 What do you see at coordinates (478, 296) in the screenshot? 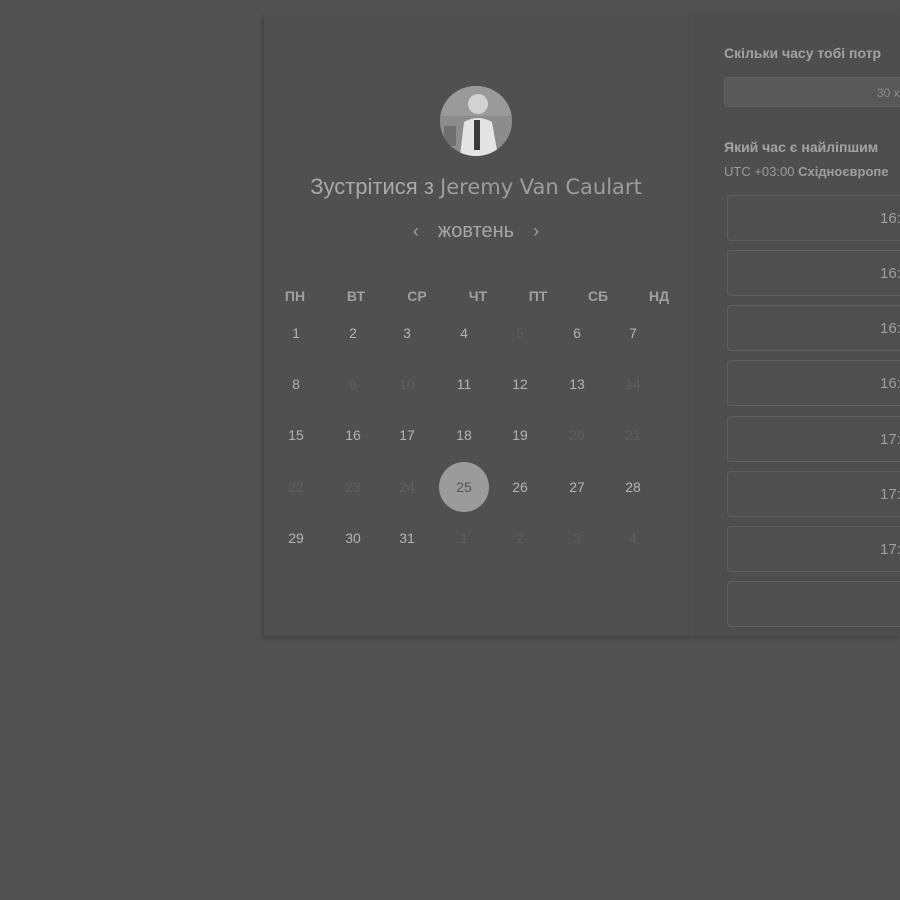
I see `weekday-label: ЧТ` at bounding box center [478, 296].